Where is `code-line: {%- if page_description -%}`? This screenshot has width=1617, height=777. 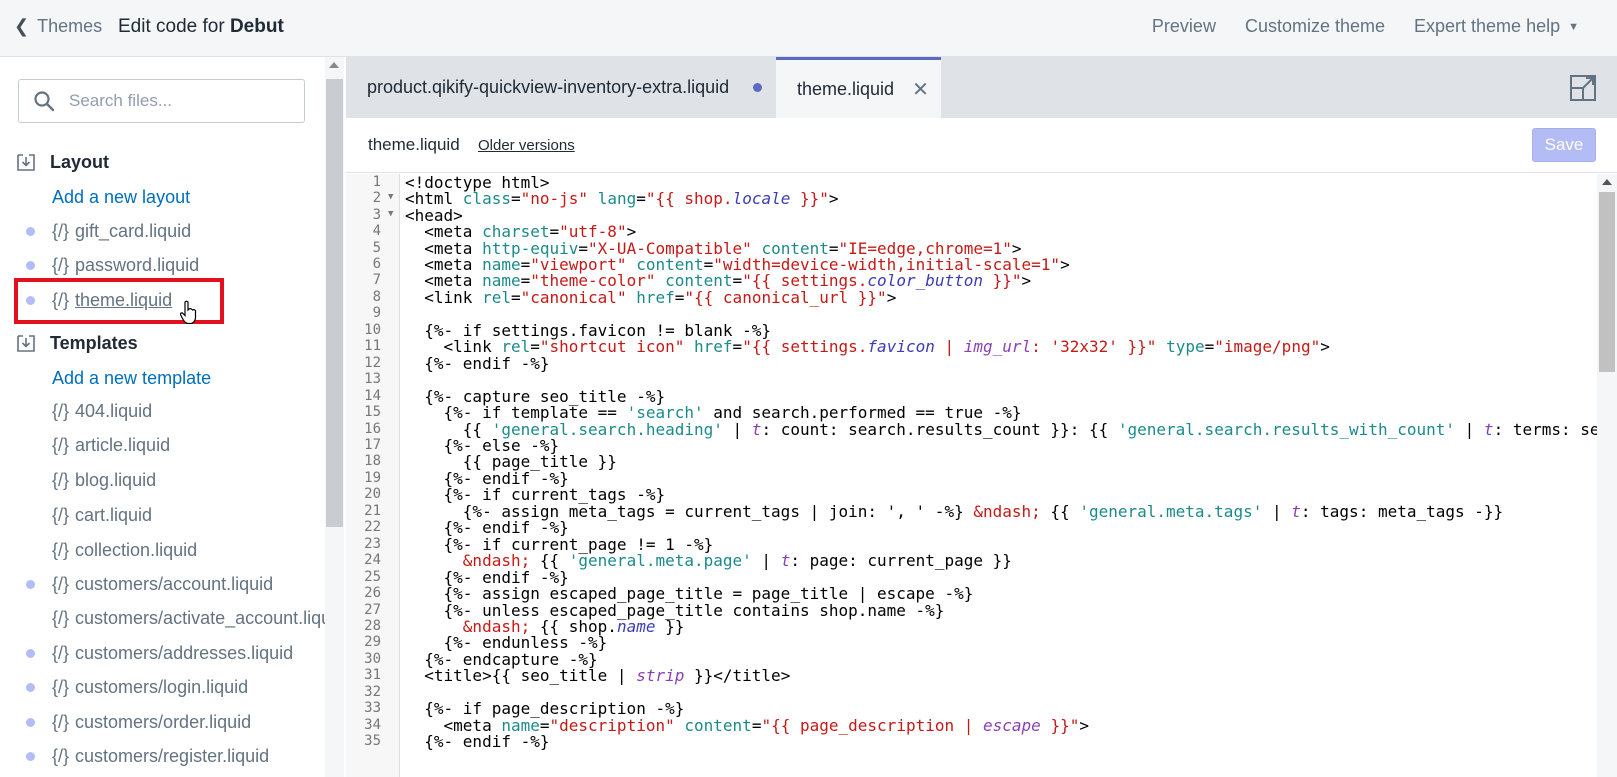
code-line: {%- if page_description -%} is located at coordinates (545, 708).